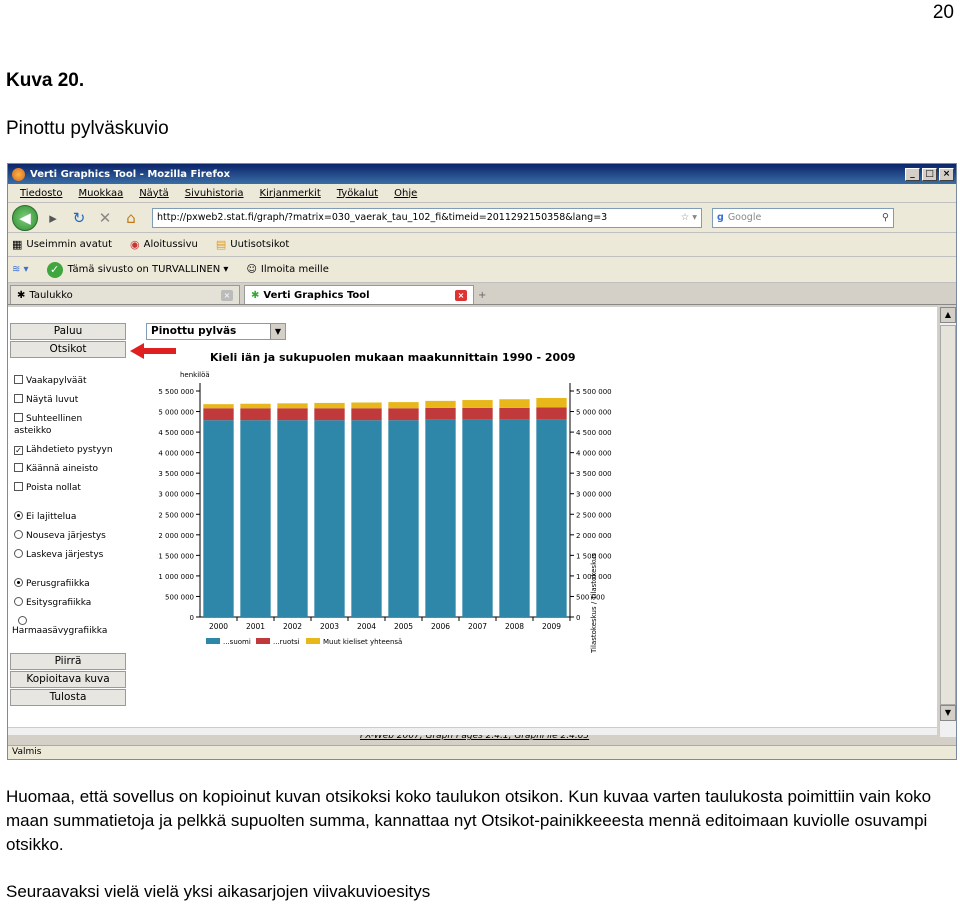 The width and height of the screenshot is (960, 905). I want to click on status-bar: Valmis, so click(482, 752).